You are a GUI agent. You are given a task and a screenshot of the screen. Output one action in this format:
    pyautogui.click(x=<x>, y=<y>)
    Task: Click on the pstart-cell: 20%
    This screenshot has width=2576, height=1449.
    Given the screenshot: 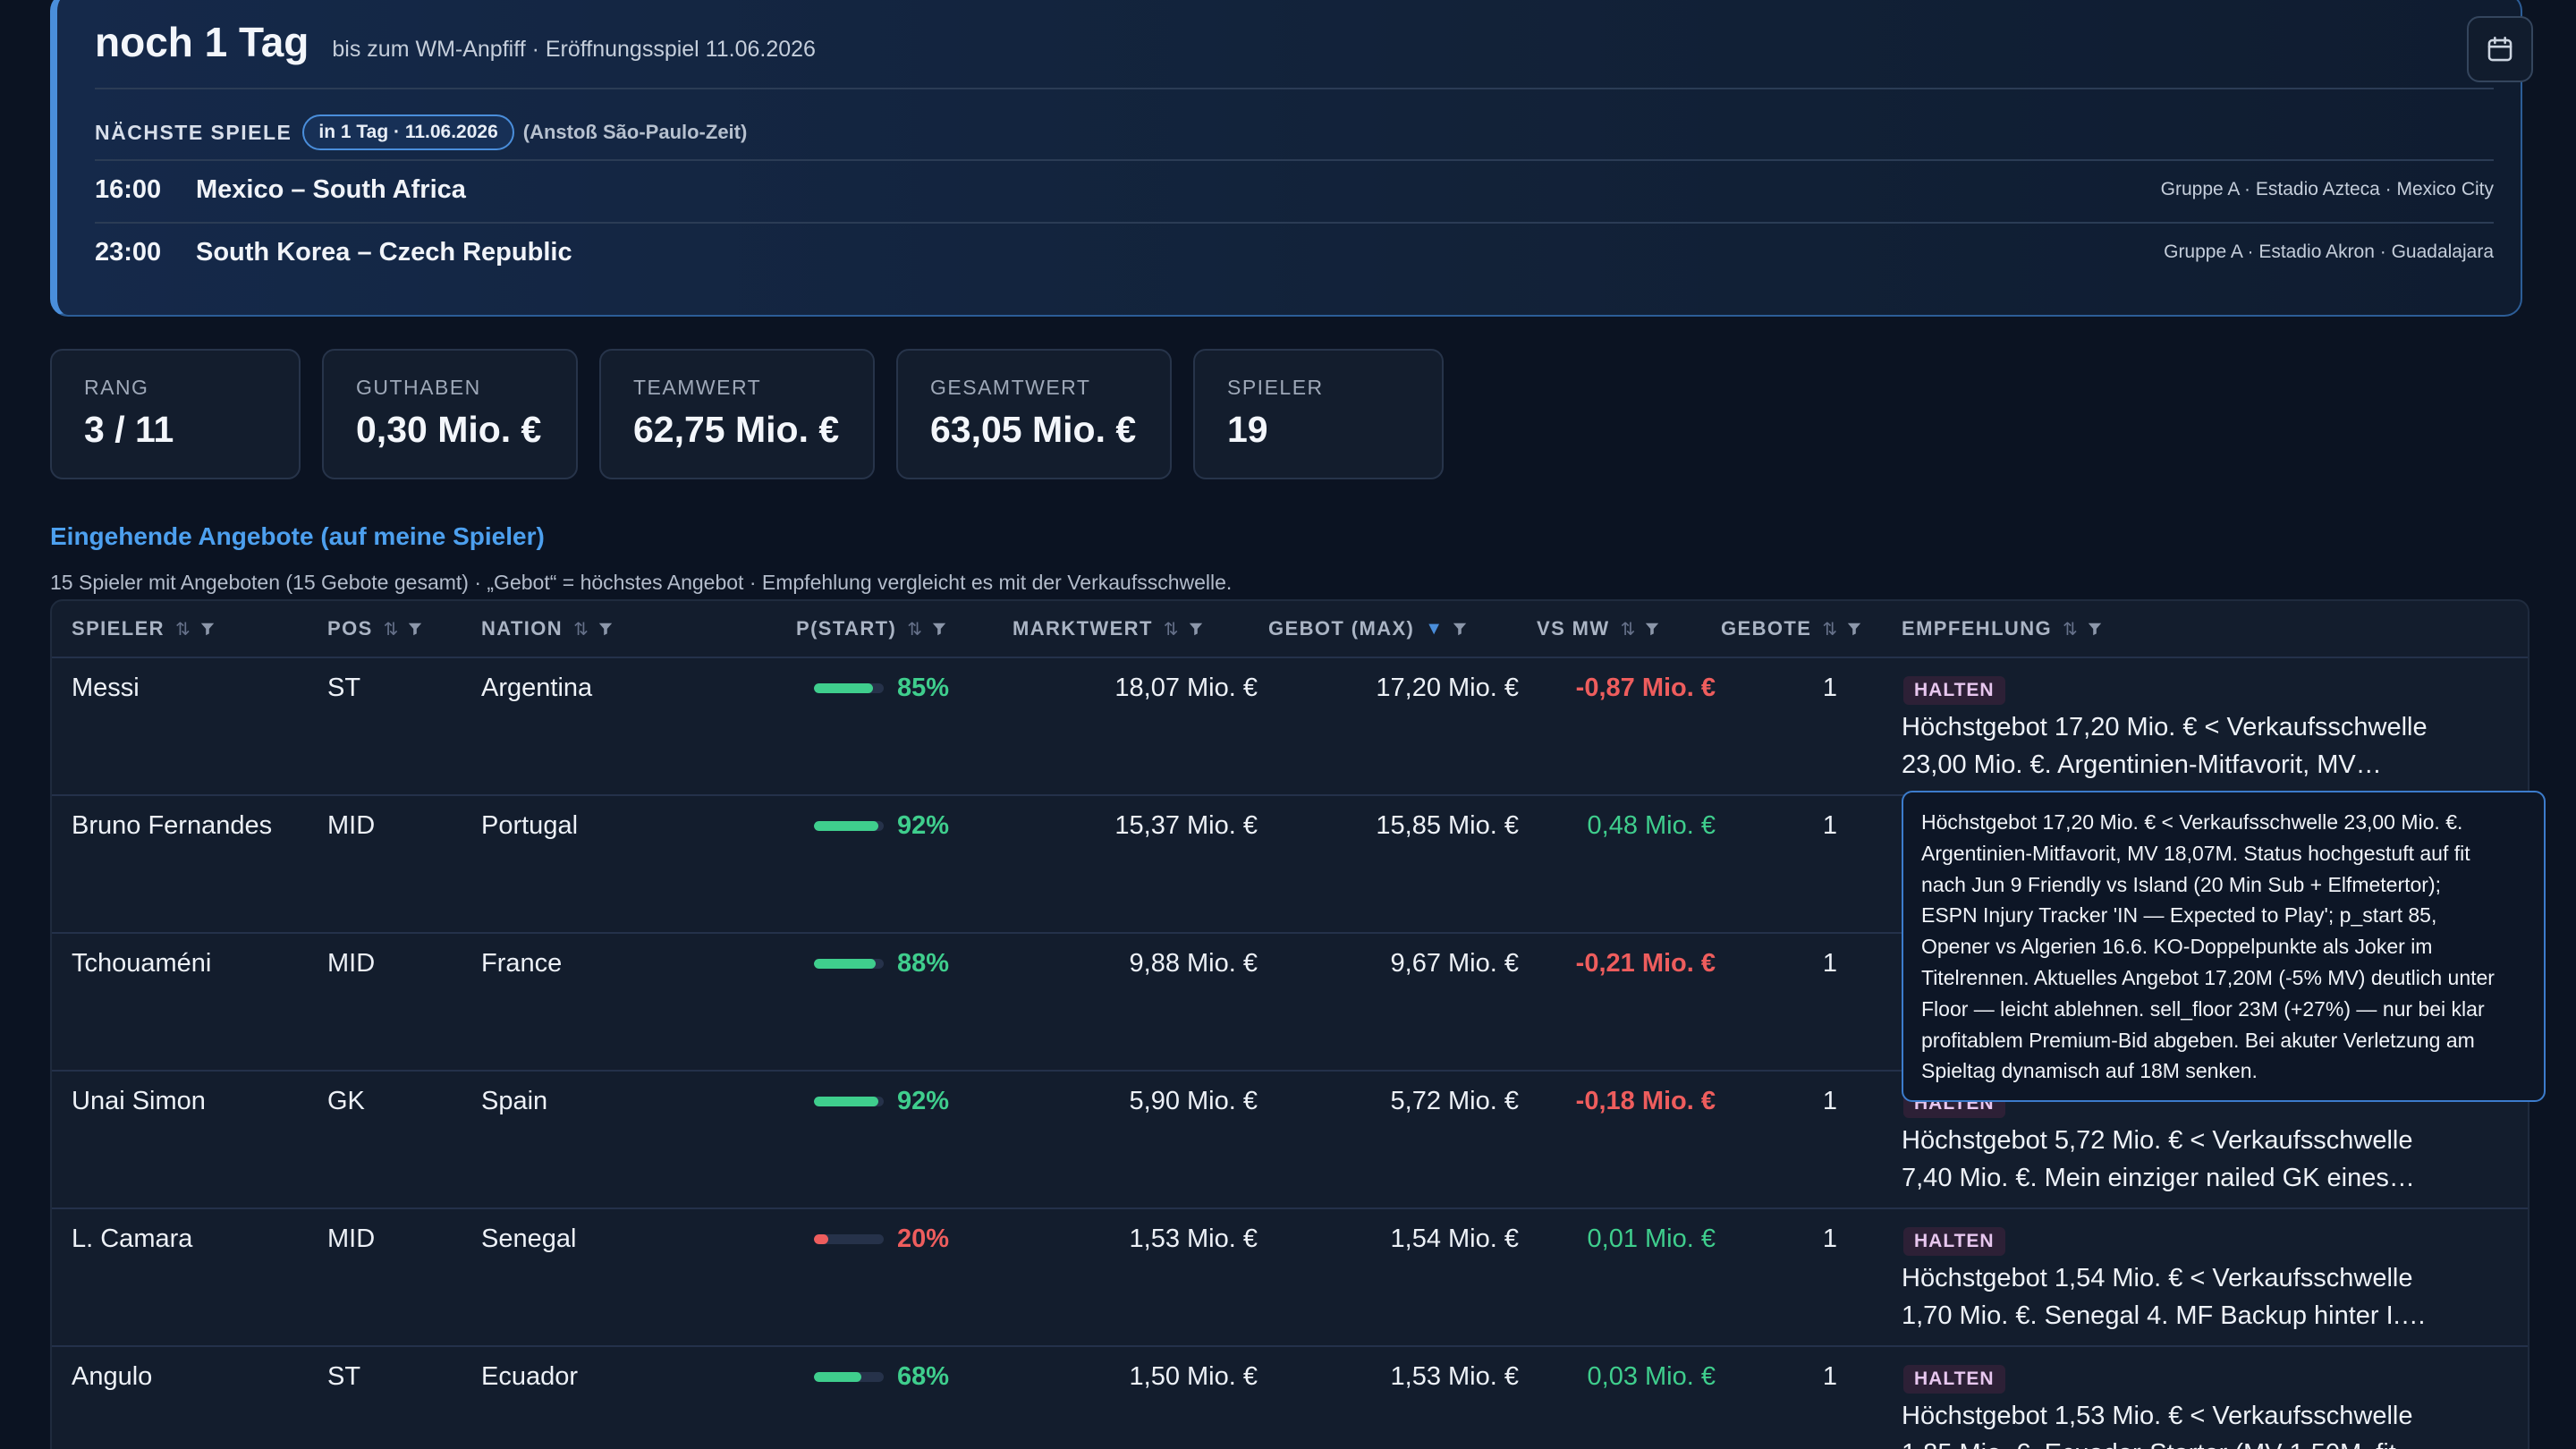 What is the action you would take?
    pyautogui.click(x=881, y=1238)
    